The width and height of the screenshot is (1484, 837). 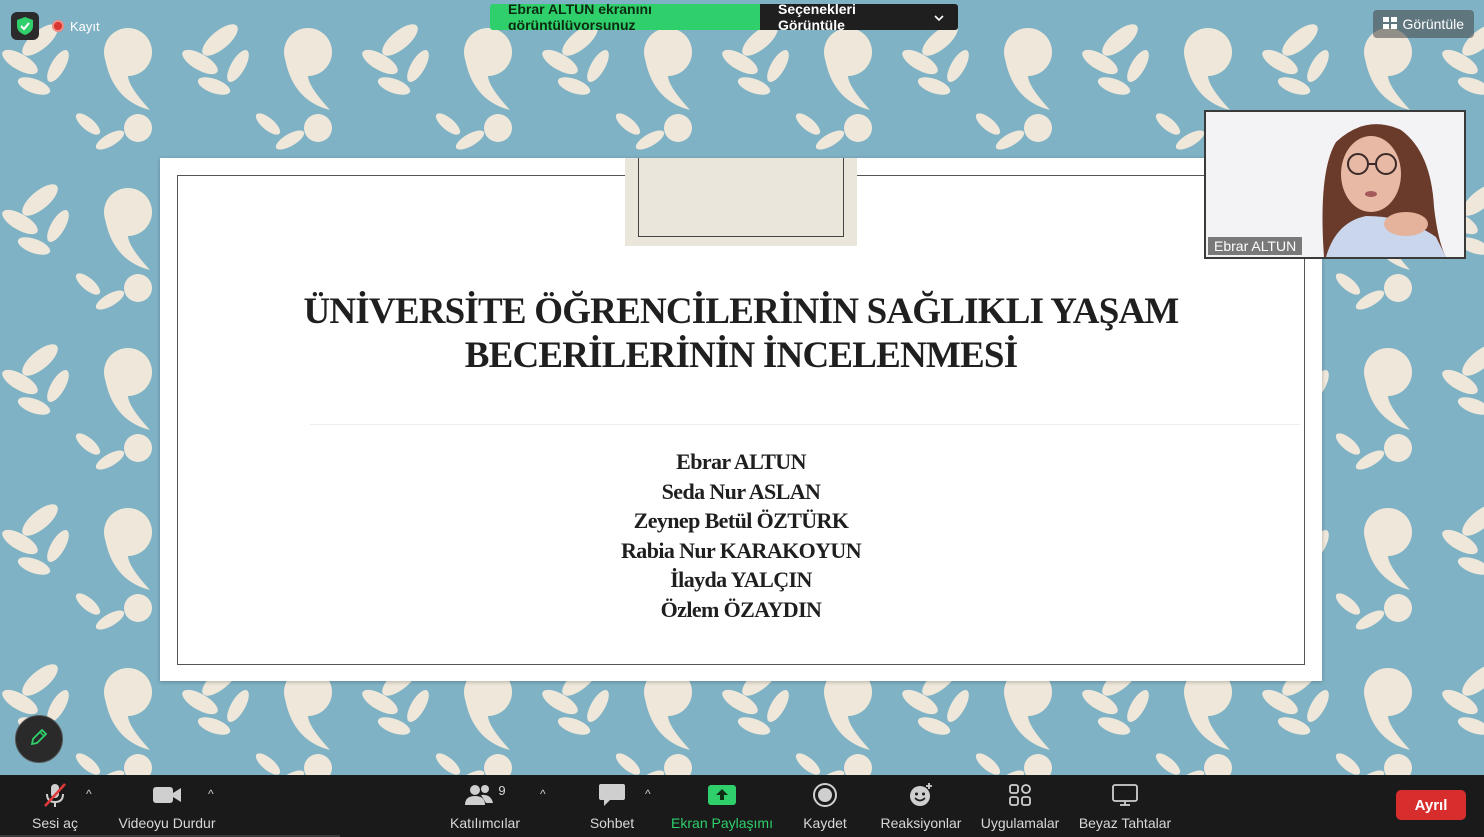 I want to click on author-name: Seda Nur ASLAN, so click(x=741, y=491).